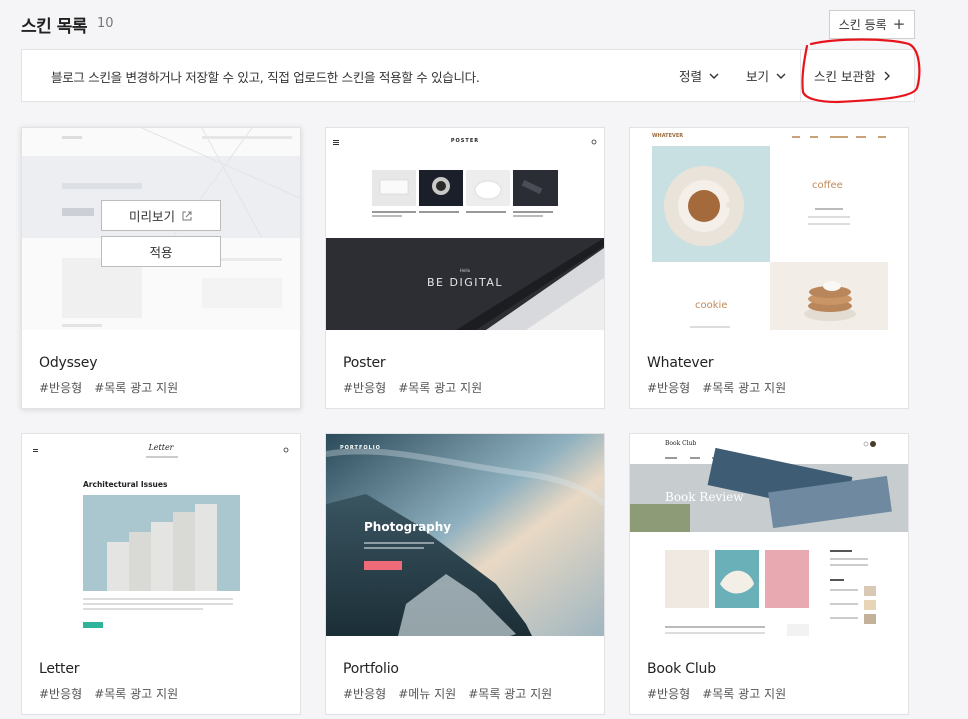  I want to click on book-club-banner: Book Review, so click(704, 497).